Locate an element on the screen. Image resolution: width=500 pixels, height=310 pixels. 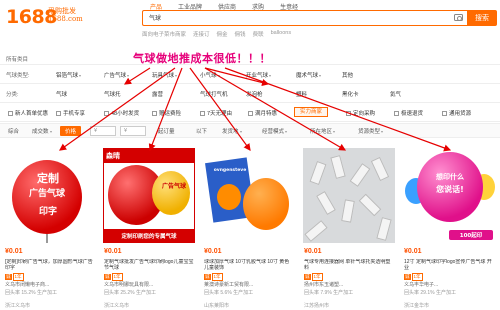
hot-word: balloons is located at coordinates (281, 34).